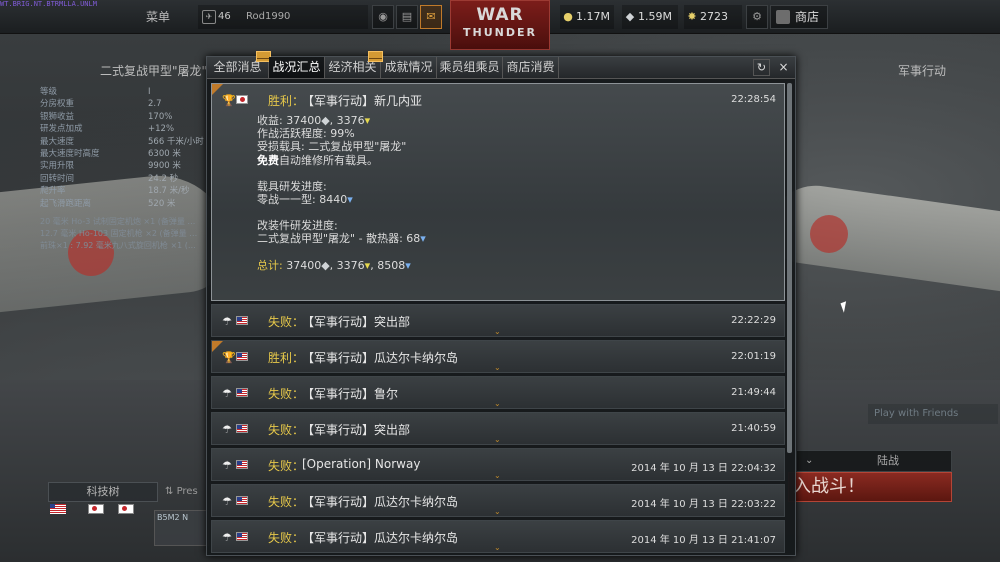  I want to click on stat-value: 2.7, so click(155, 104).